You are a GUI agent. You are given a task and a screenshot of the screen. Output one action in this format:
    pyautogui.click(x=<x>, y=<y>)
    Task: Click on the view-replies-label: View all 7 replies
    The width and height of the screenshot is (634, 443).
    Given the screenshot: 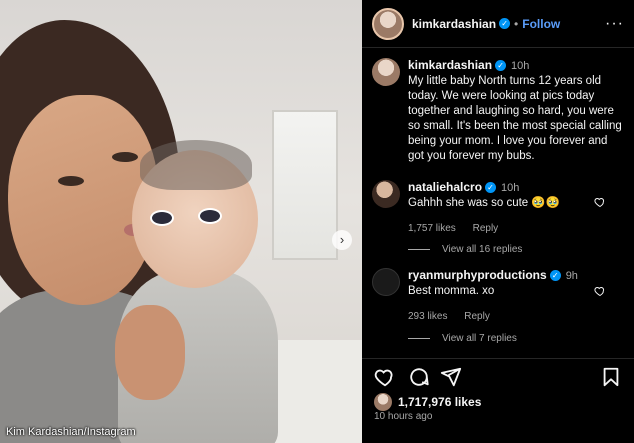 What is the action you would take?
    pyautogui.click(x=479, y=338)
    